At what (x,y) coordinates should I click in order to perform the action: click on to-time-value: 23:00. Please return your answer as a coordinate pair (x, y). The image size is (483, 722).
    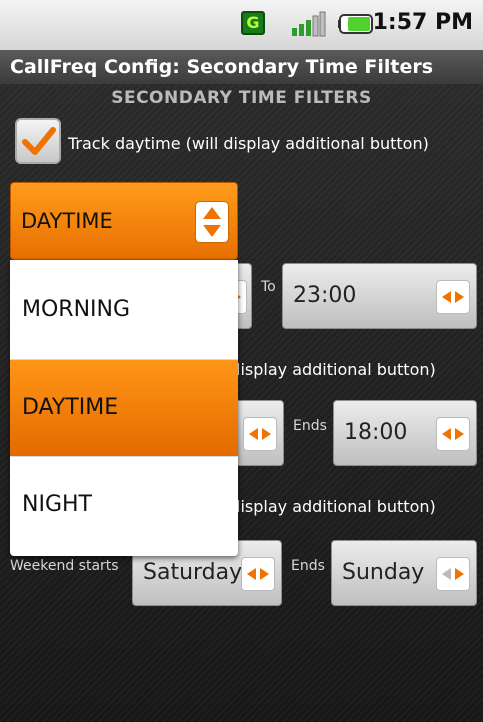
    Looking at the image, I should click on (325, 295).